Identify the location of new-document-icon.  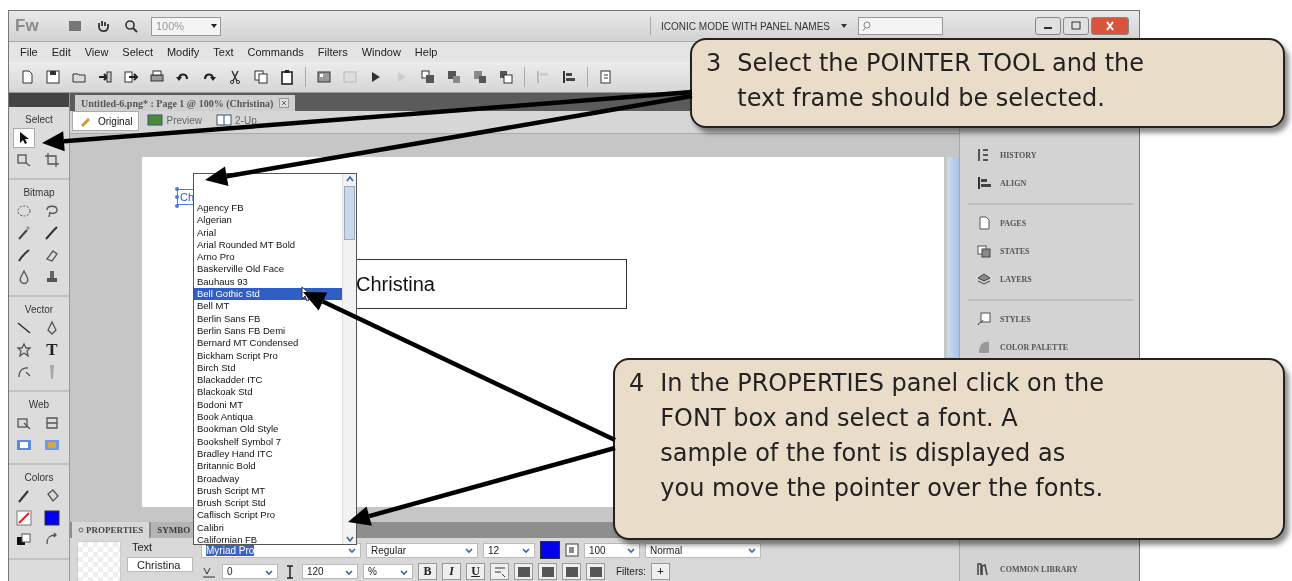
(27, 77).